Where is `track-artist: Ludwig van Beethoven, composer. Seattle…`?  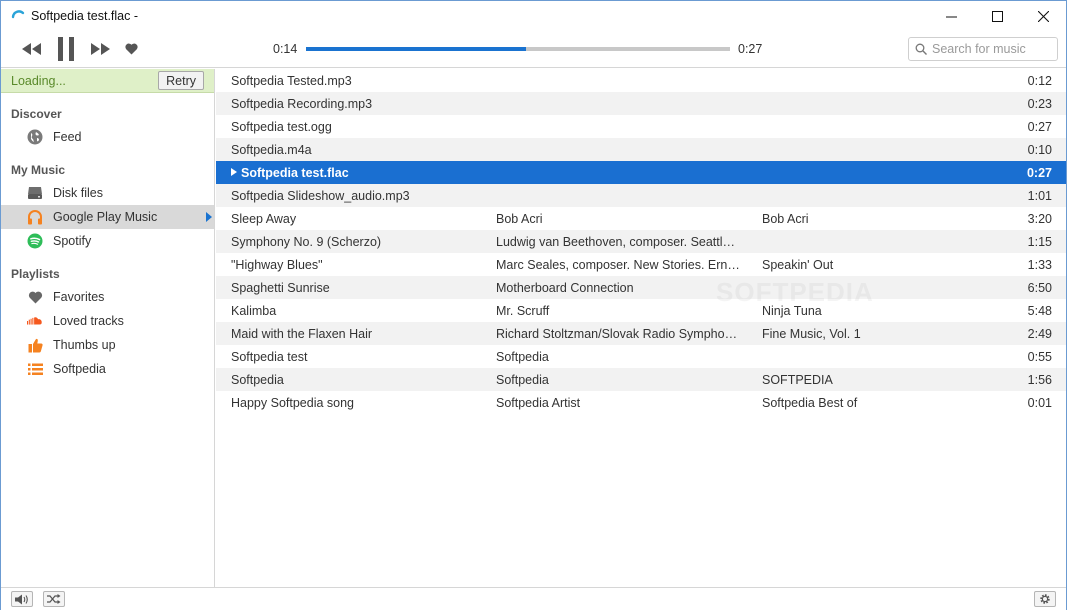 track-artist: Ludwig van Beethoven, composer. Seattle… is located at coordinates (618, 241).